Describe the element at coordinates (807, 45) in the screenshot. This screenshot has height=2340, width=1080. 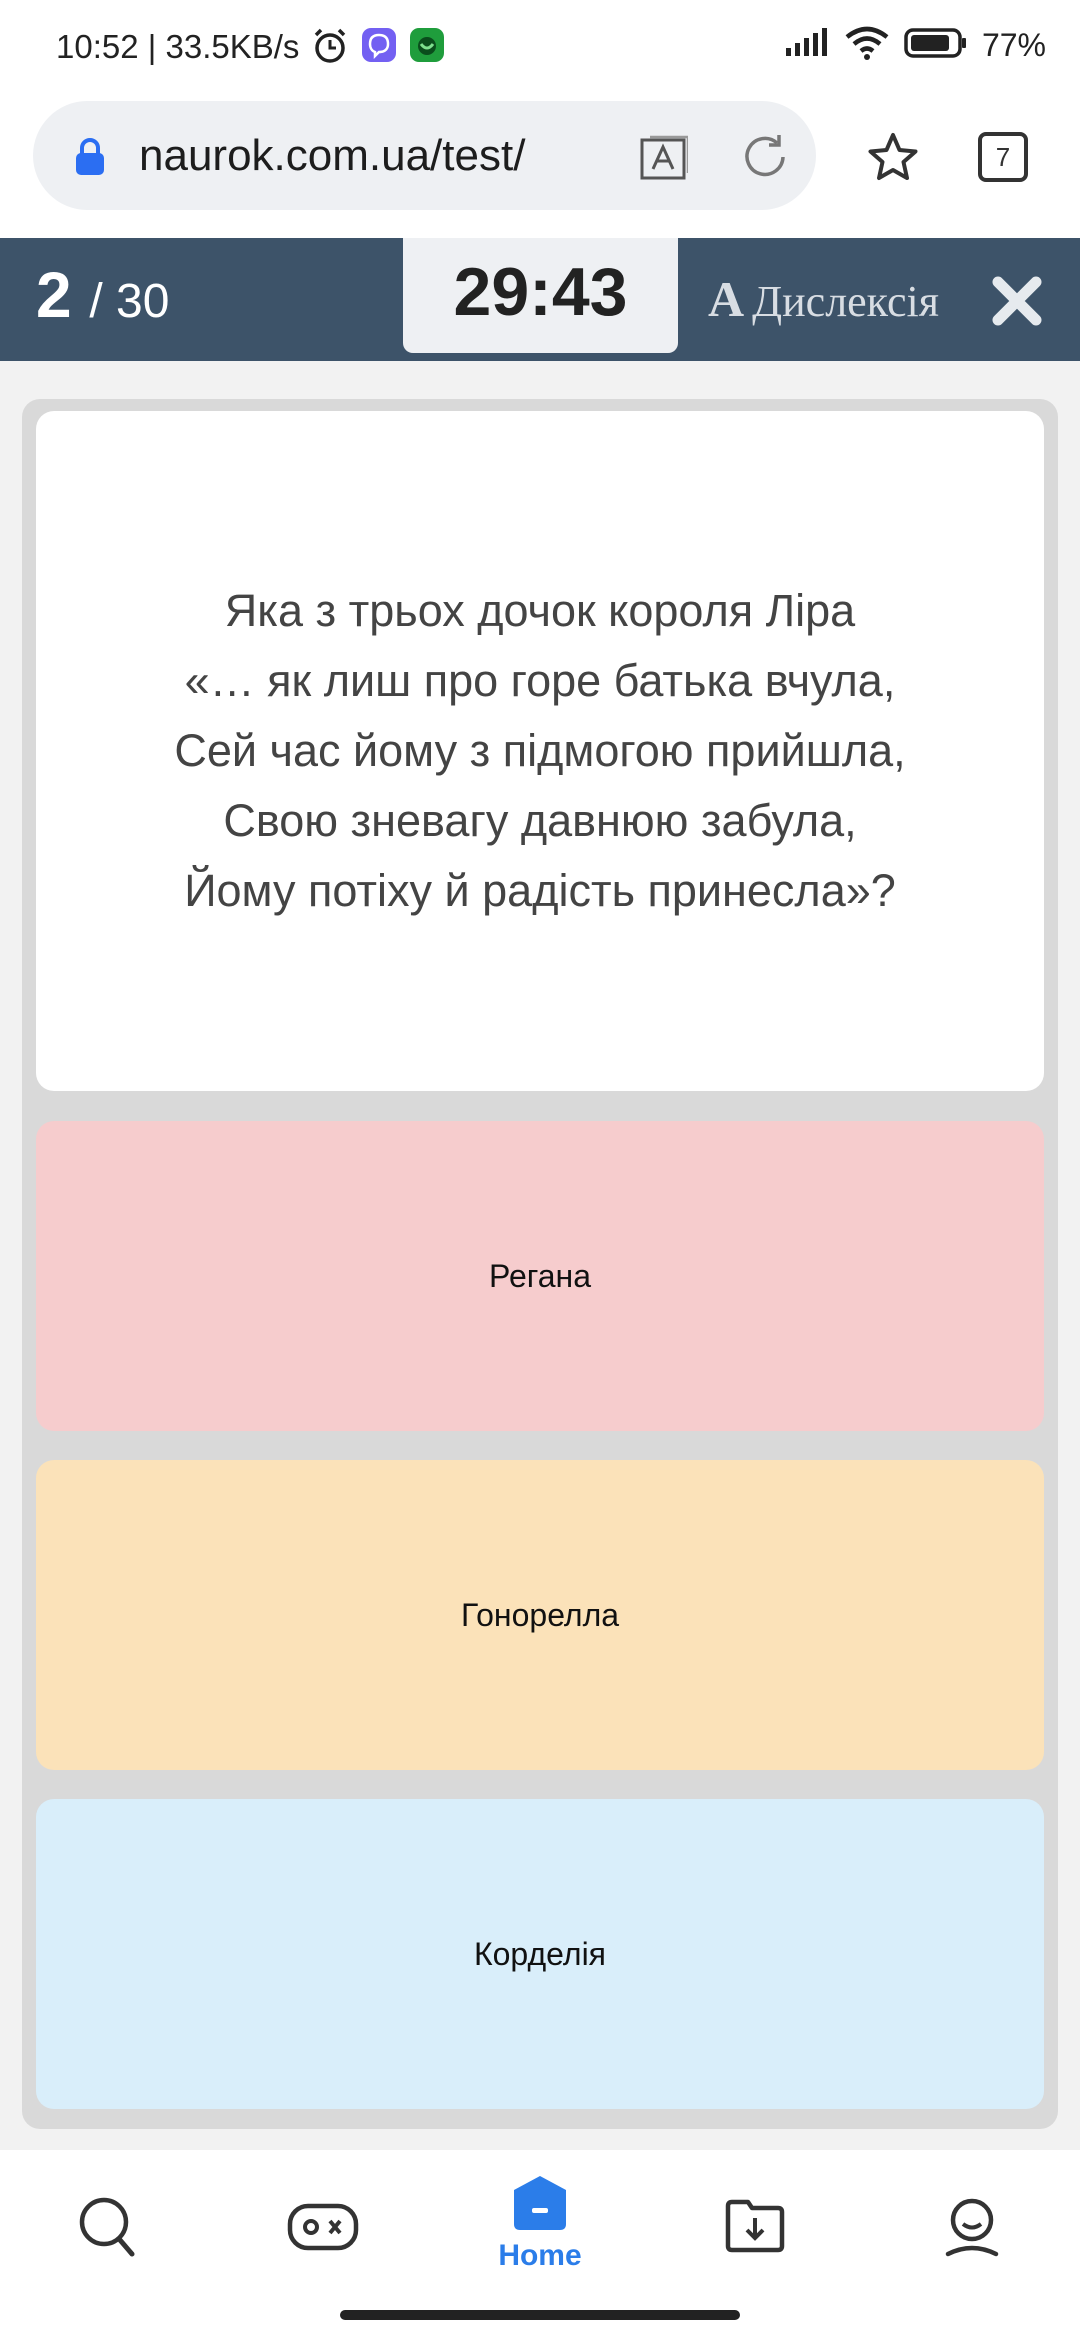
I see `signal-icon` at that location.